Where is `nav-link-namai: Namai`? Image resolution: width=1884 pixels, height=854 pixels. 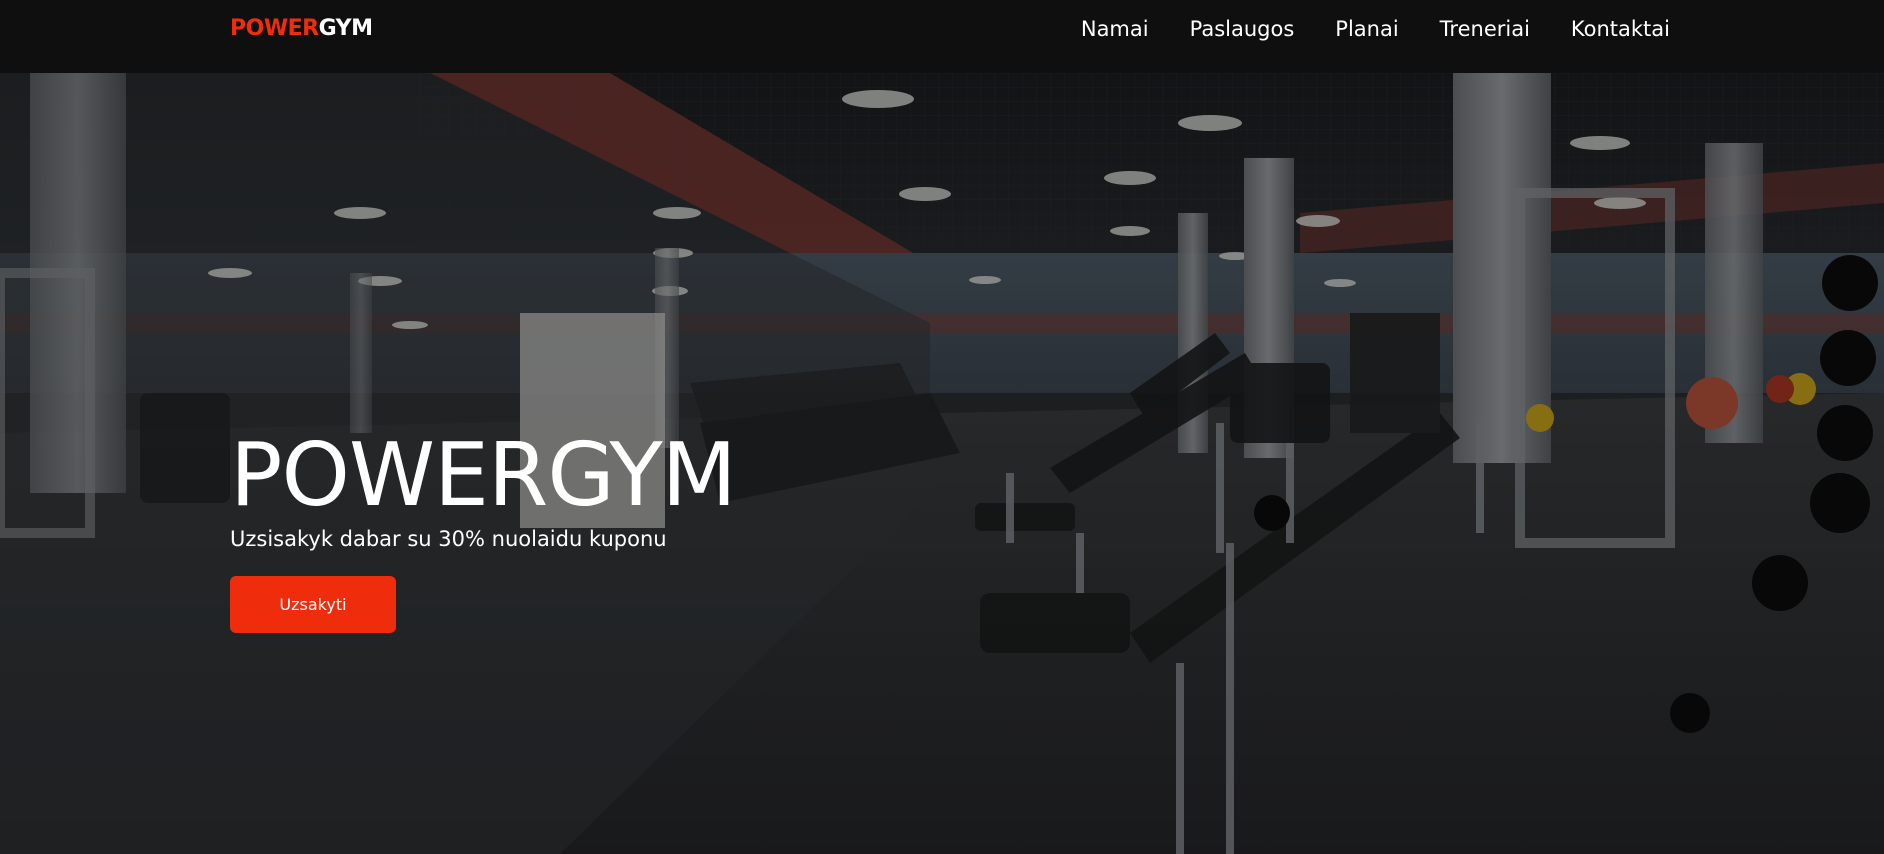 nav-link-namai: Namai is located at coordinates (1115, 29).